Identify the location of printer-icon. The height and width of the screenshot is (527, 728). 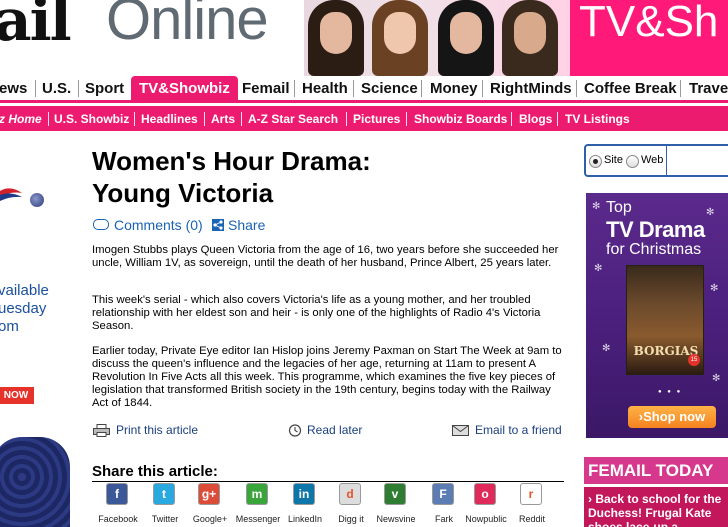
(101, 430).